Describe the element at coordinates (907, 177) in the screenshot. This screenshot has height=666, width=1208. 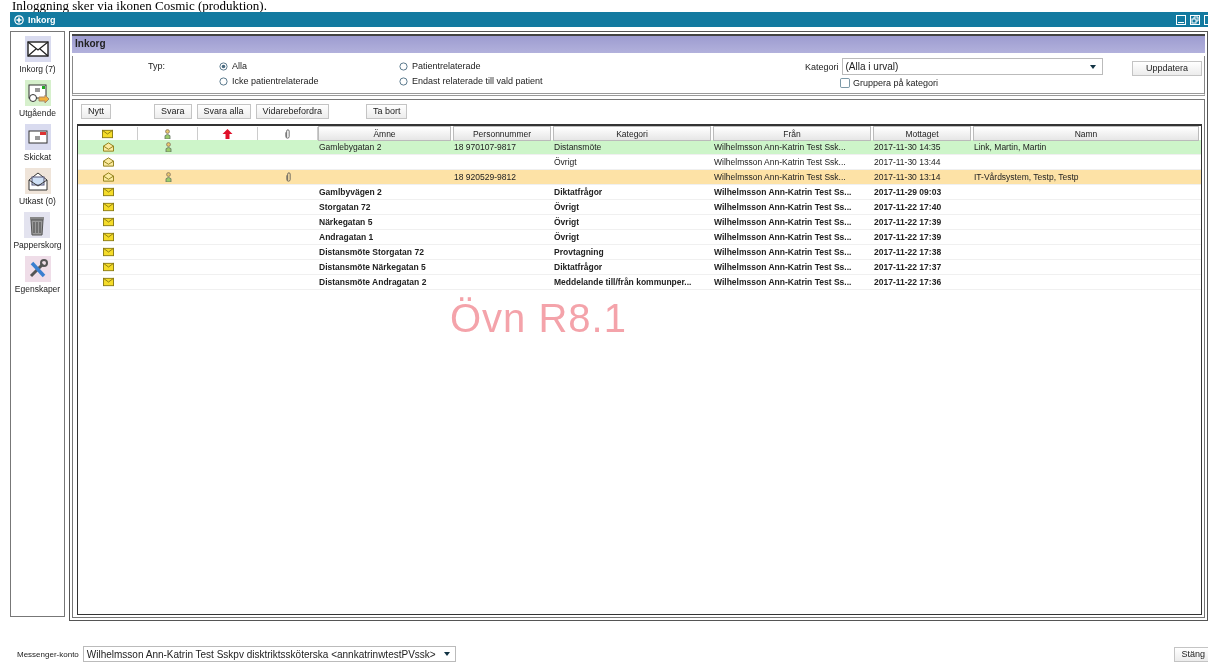
I see `table-cell: 2017-11-30 13:14` at that location.